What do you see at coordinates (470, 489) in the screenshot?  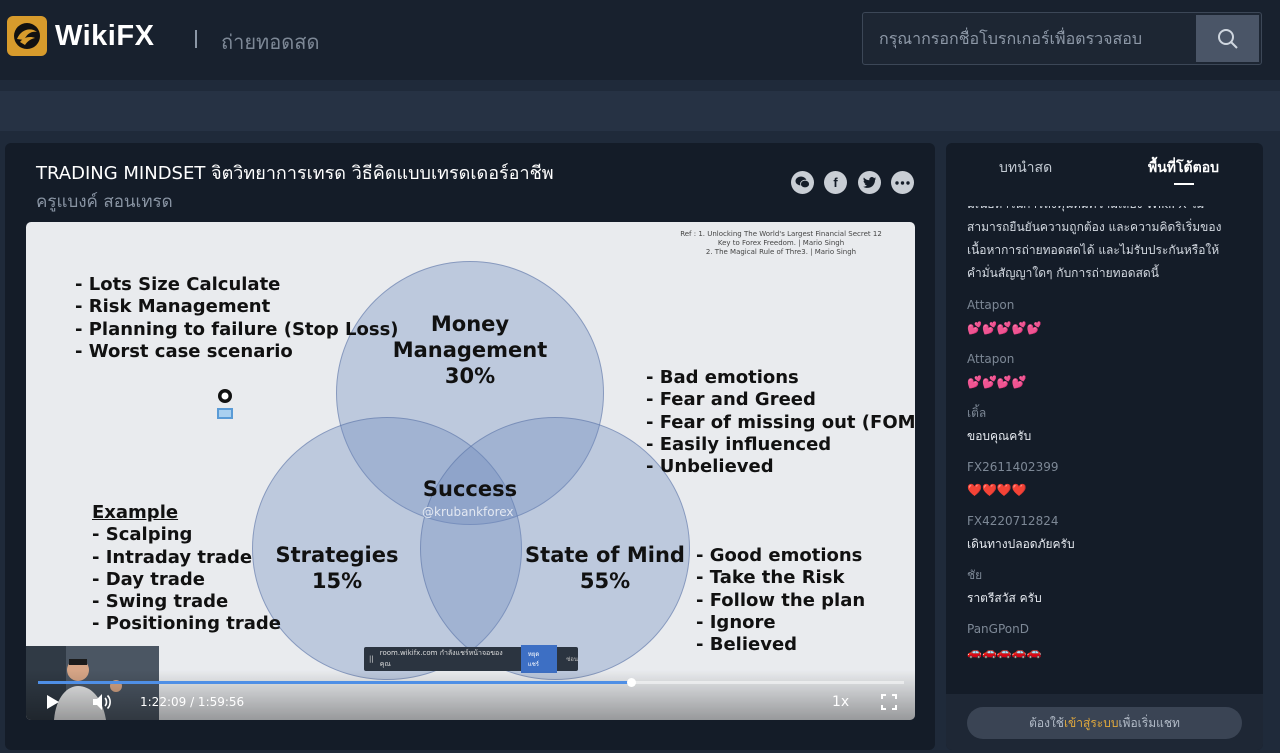 I see `success-label: Success` at bounding box center [470, 489].